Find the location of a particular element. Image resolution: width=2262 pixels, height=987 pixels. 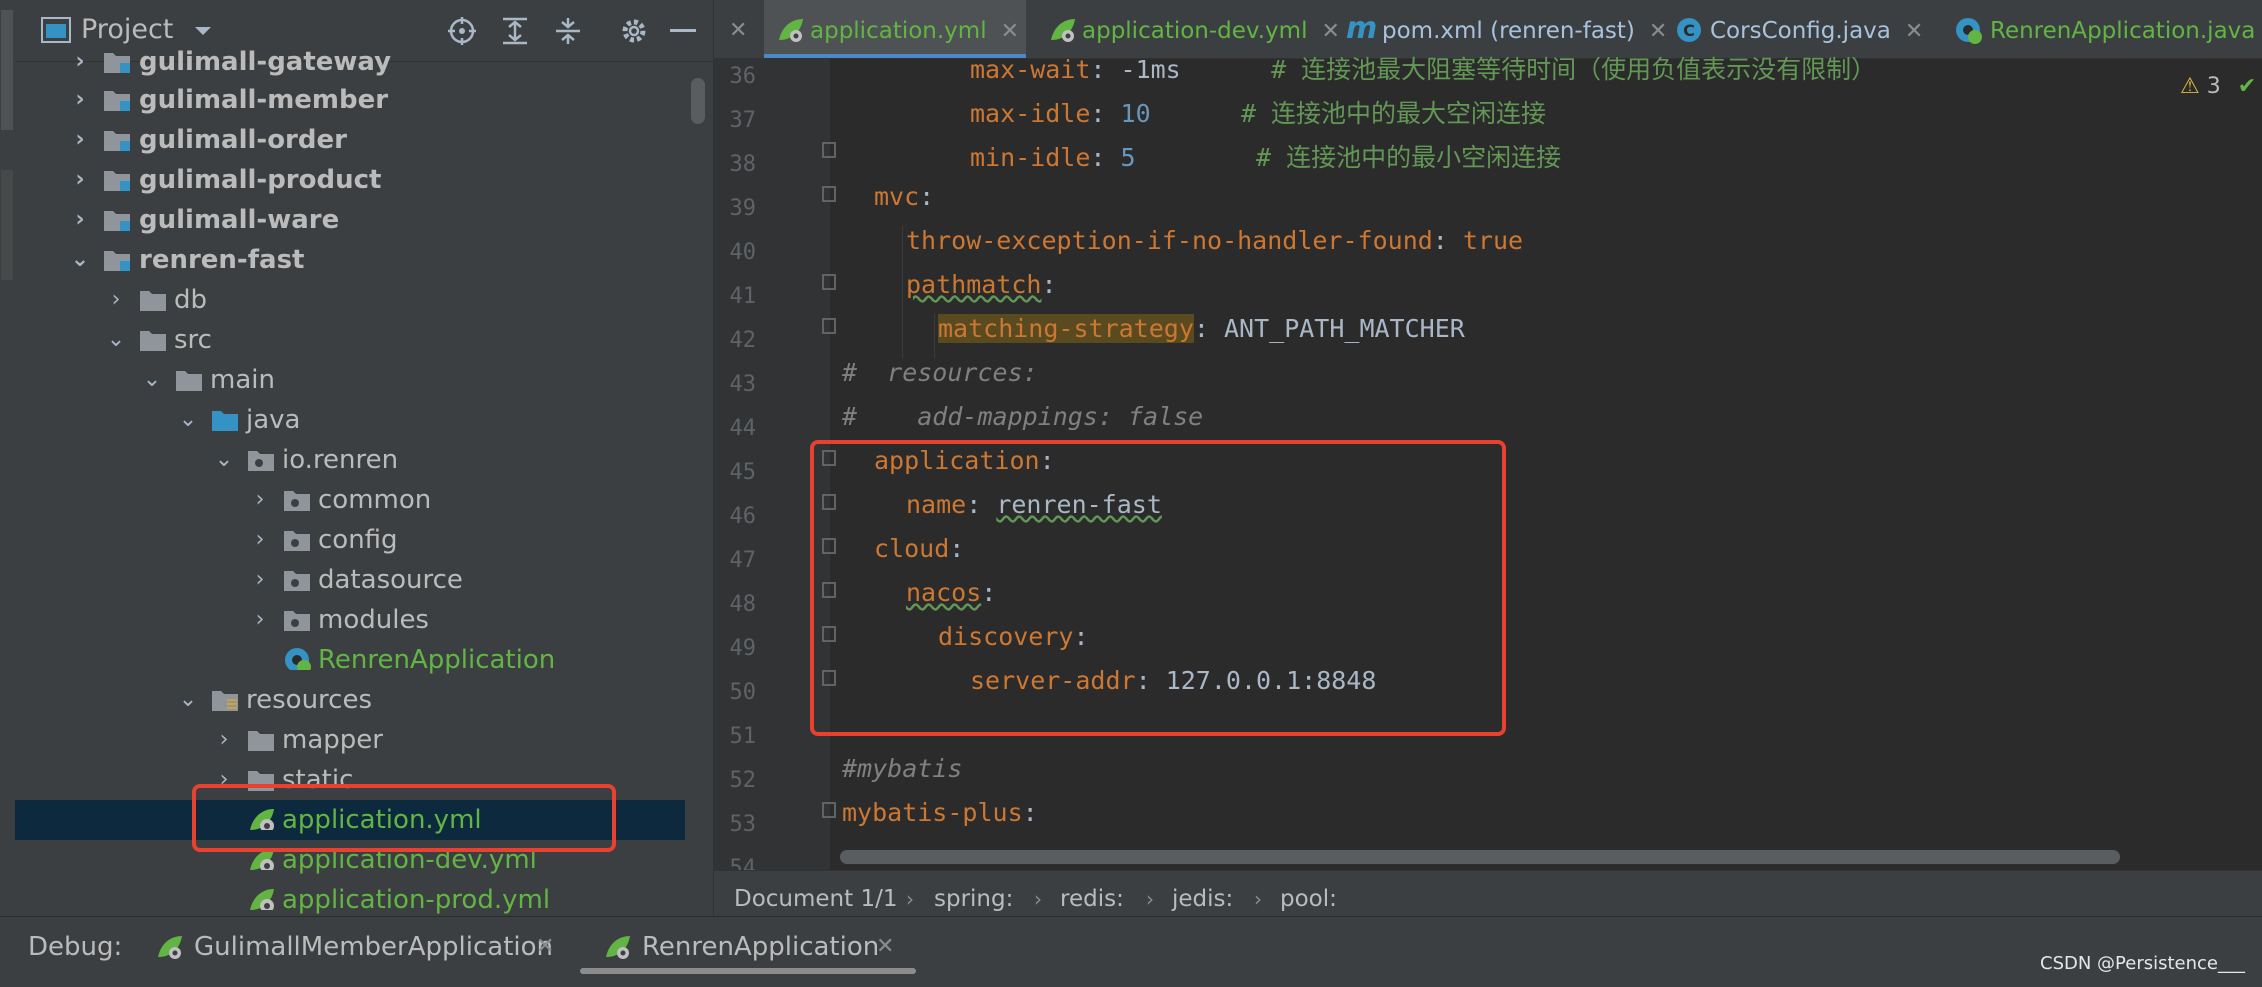

tree-item-config: › config is located at coordinates (350, 540).